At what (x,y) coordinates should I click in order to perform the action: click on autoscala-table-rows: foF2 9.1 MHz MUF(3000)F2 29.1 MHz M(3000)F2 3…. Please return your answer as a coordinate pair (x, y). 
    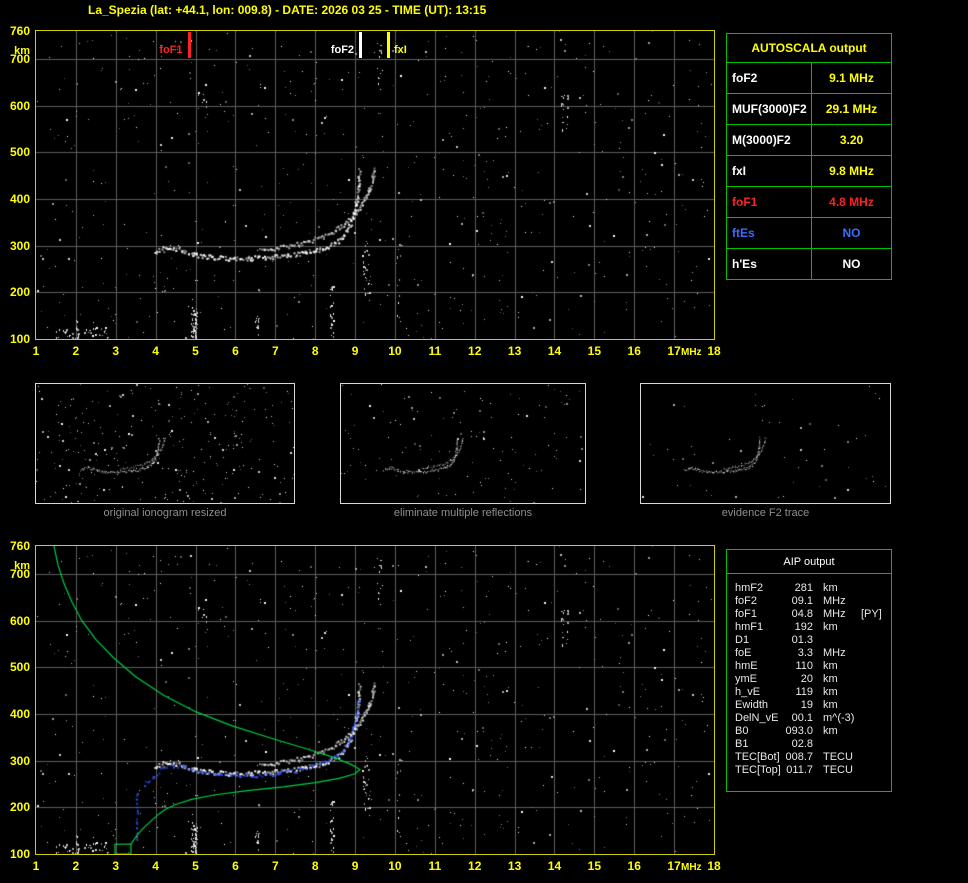
    Looking at the image, I should click on (809, 170).